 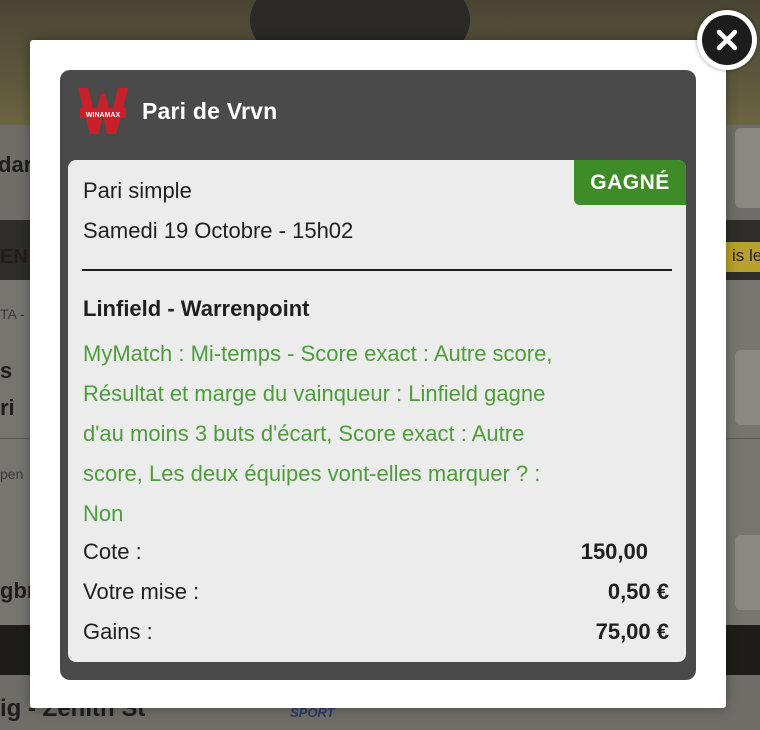 I want to click on match-name: Linfield - Warrenpoint, so click(x=196, y=308).